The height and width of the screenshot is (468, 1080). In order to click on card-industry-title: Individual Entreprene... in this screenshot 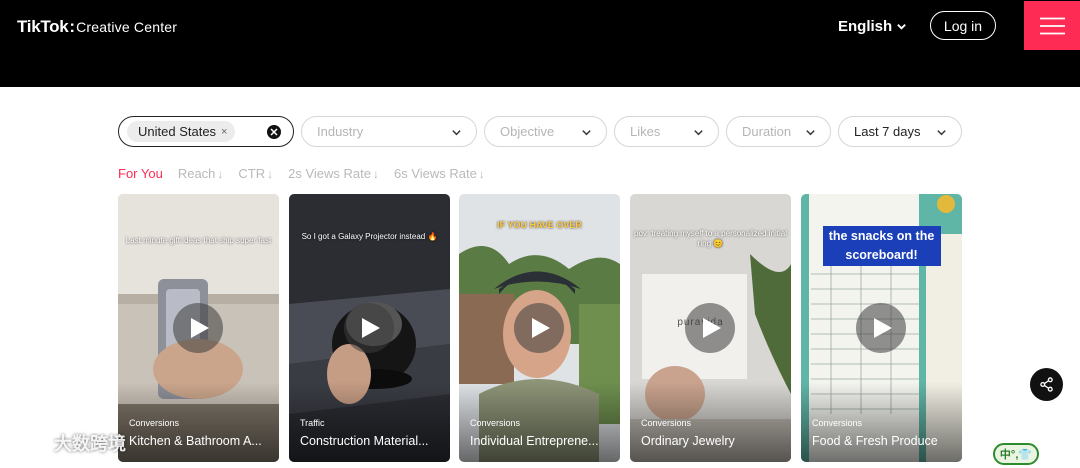, I will do `click(534, 441)`.